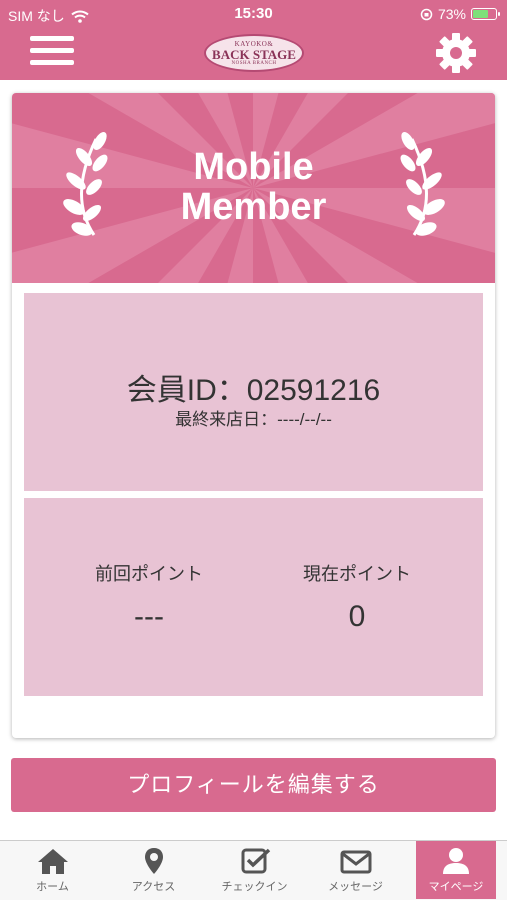 The height and width of the screenshot is (900, 507). Describe the element at coordinates (253, 419) in the screenshot. I see `last-visit-date: 最終来店日：----/--/--` at that location.